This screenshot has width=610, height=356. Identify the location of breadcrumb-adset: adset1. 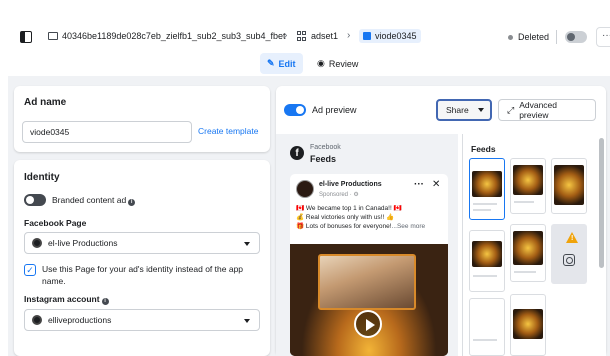
(317, 36).